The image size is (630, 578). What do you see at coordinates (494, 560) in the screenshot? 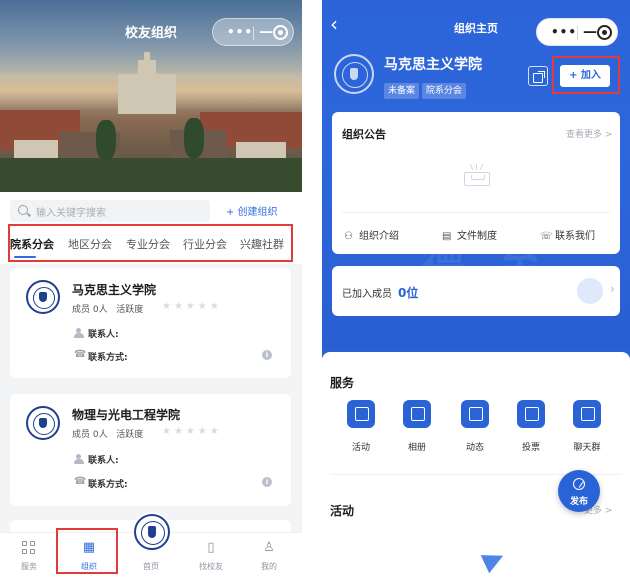
I see `paper-plane-icon` at bounding box center [494, 560].